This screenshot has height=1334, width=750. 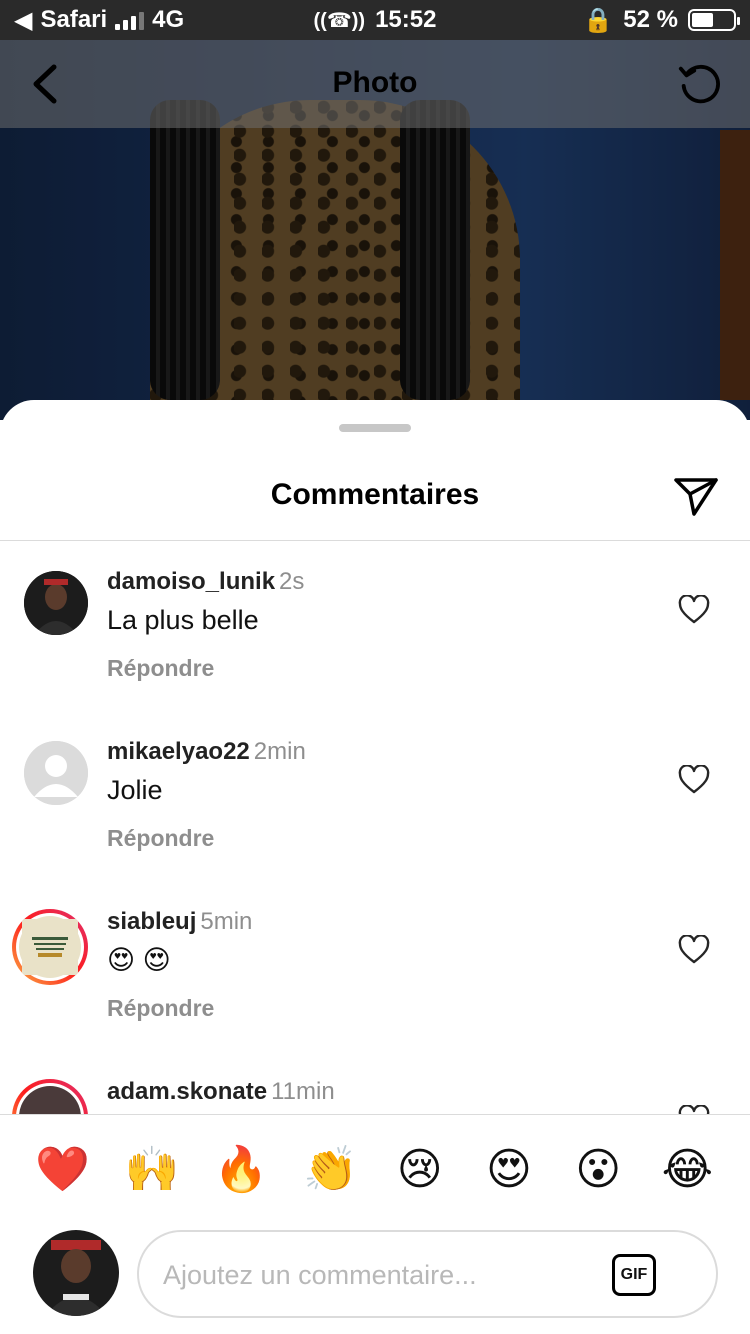 What do you see at coordinates (303, 1091) in the screenshot?
I see `comment-time: 11min` at bounding box center [303, 1091].